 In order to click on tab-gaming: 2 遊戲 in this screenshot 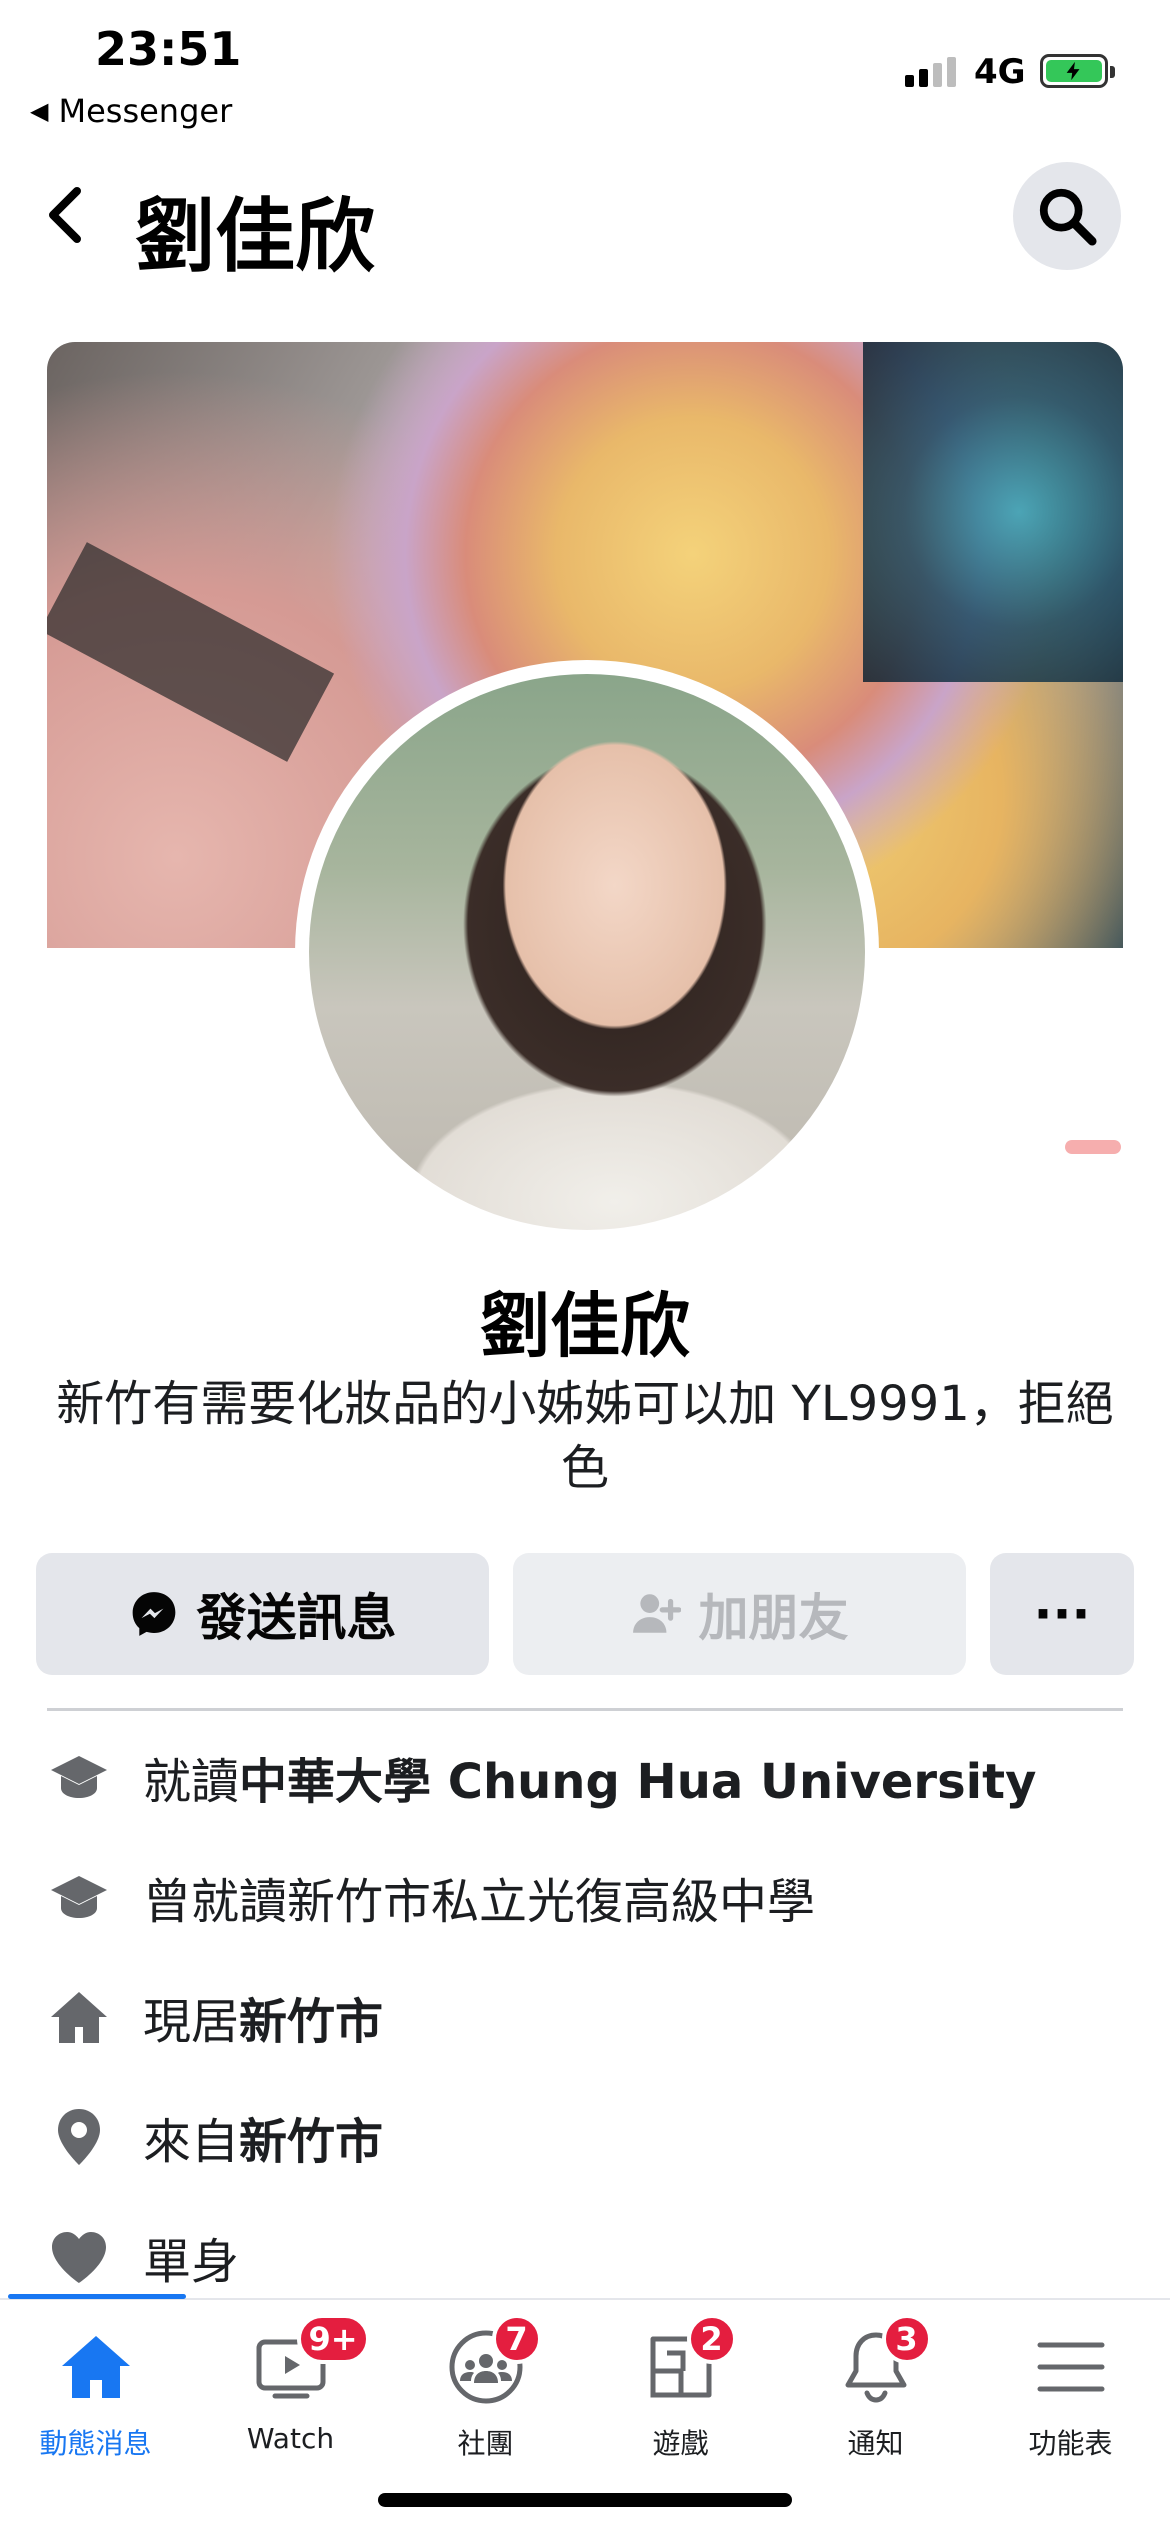, I will do `click(680, 2393)`.